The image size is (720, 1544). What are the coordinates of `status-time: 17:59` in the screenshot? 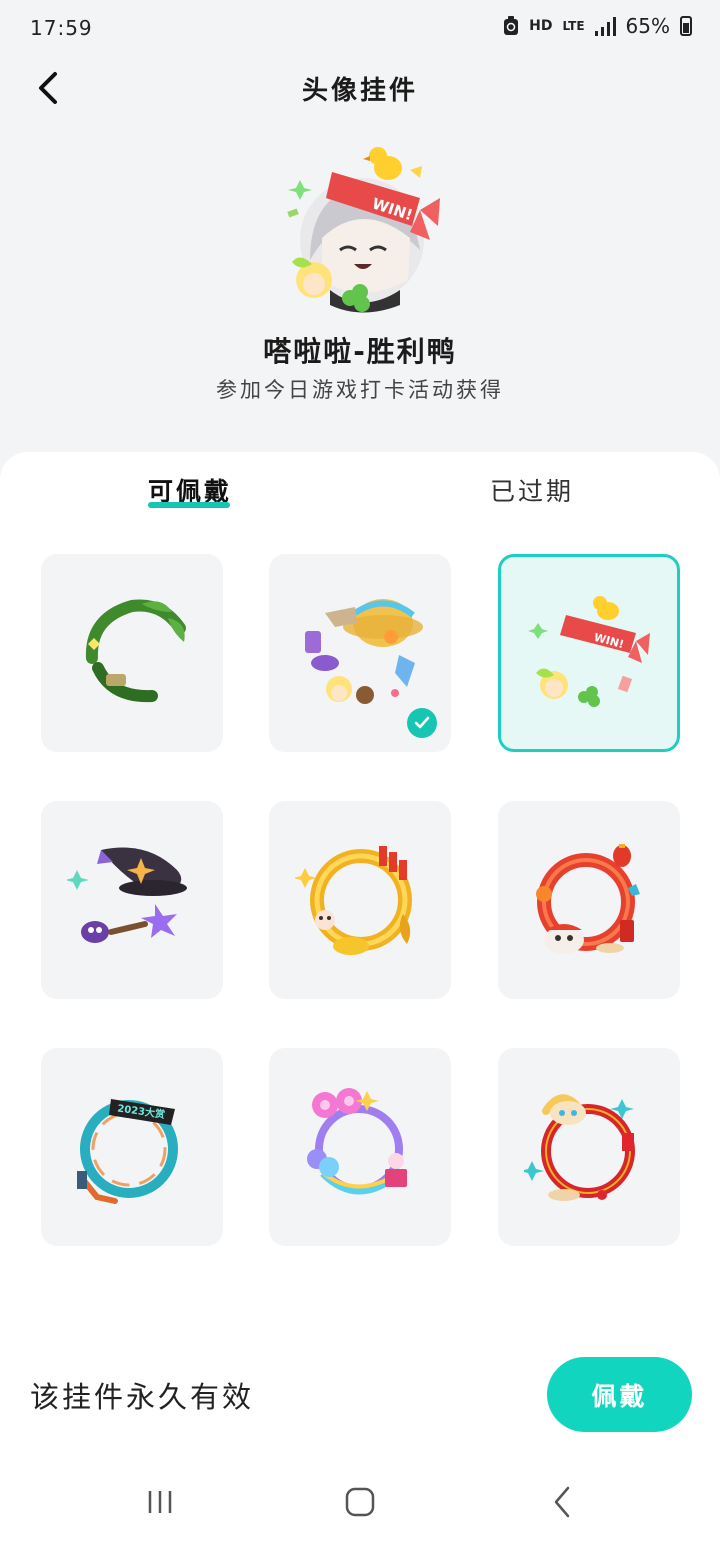 It's located at (61, 28).